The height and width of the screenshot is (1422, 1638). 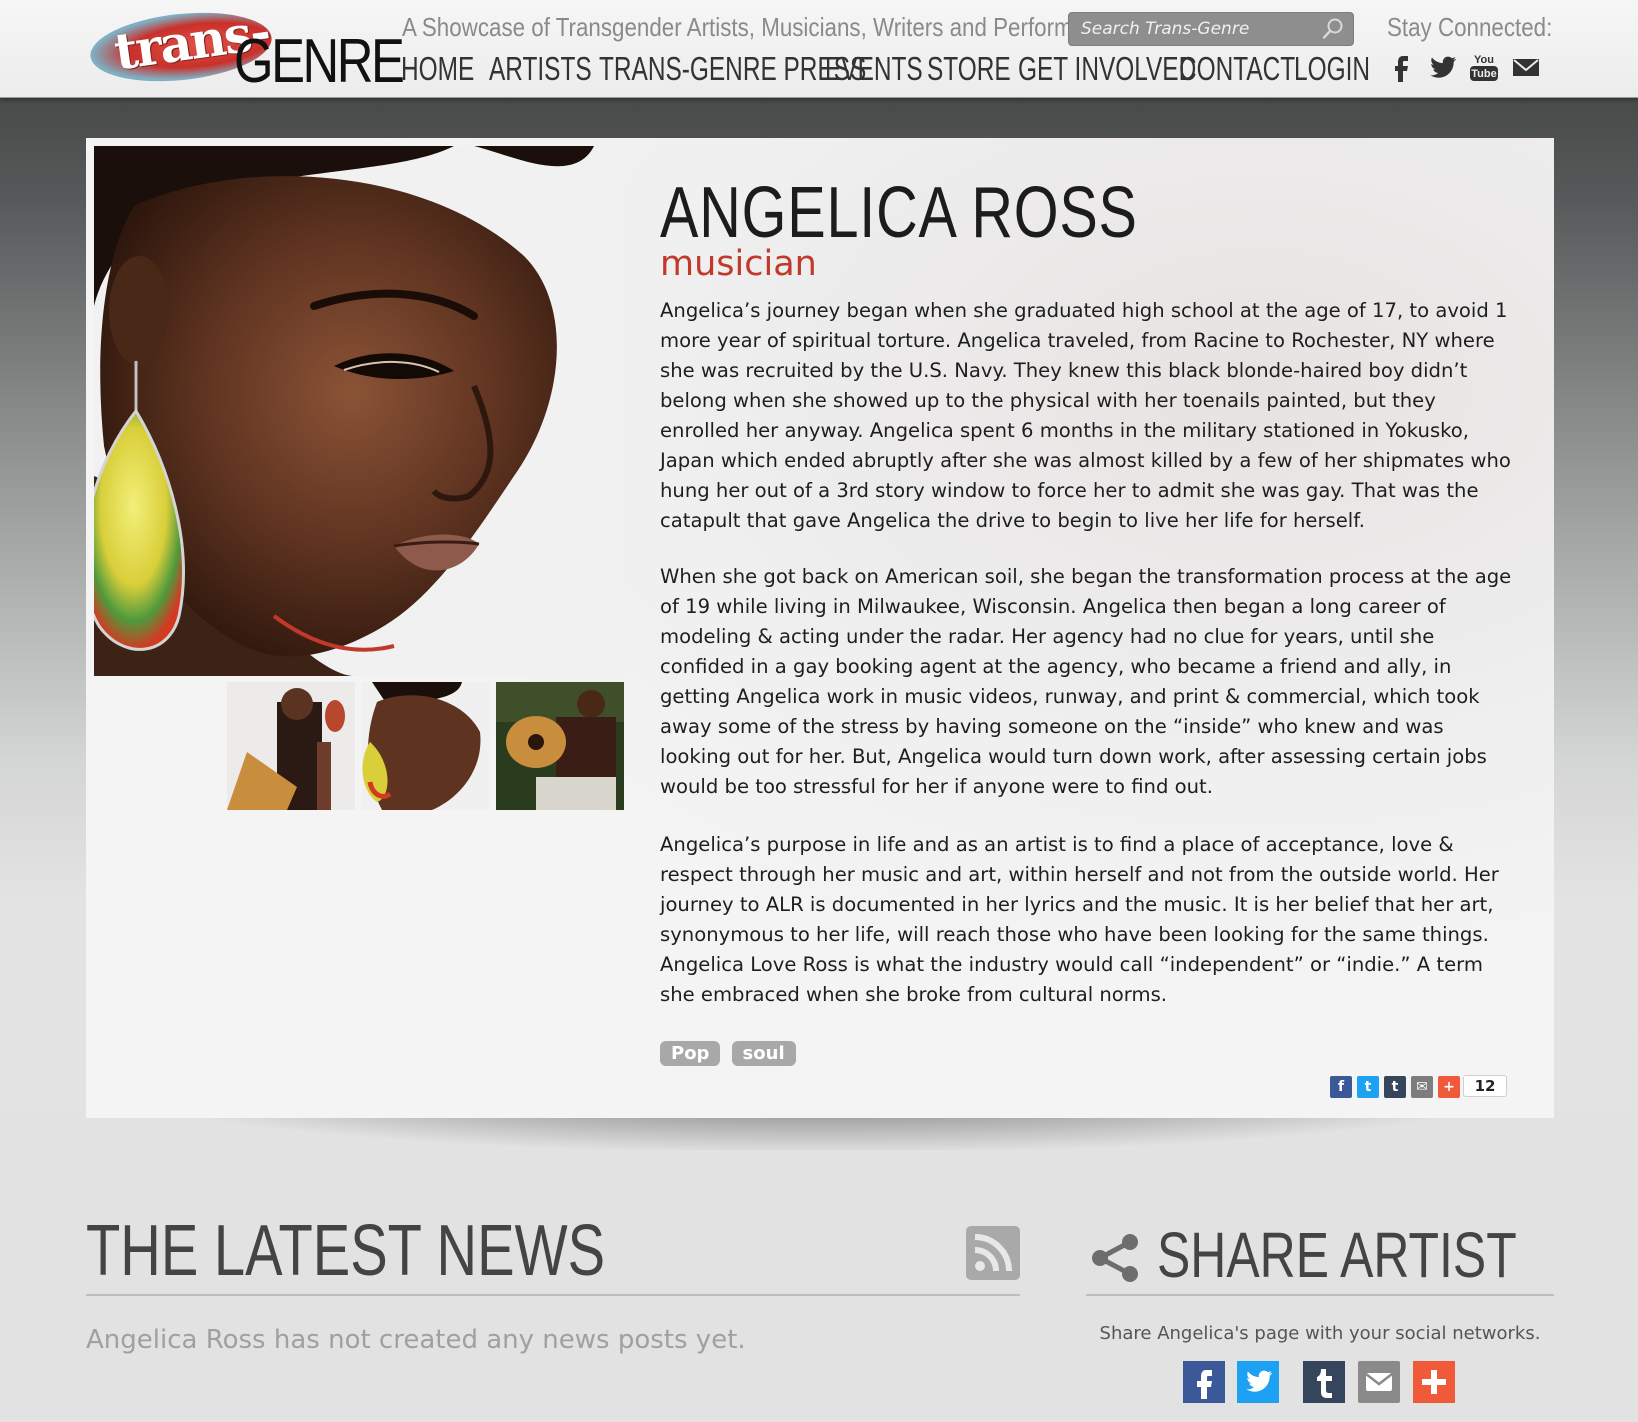 I want to click on share-divider, so click(x=1320, y=1295).